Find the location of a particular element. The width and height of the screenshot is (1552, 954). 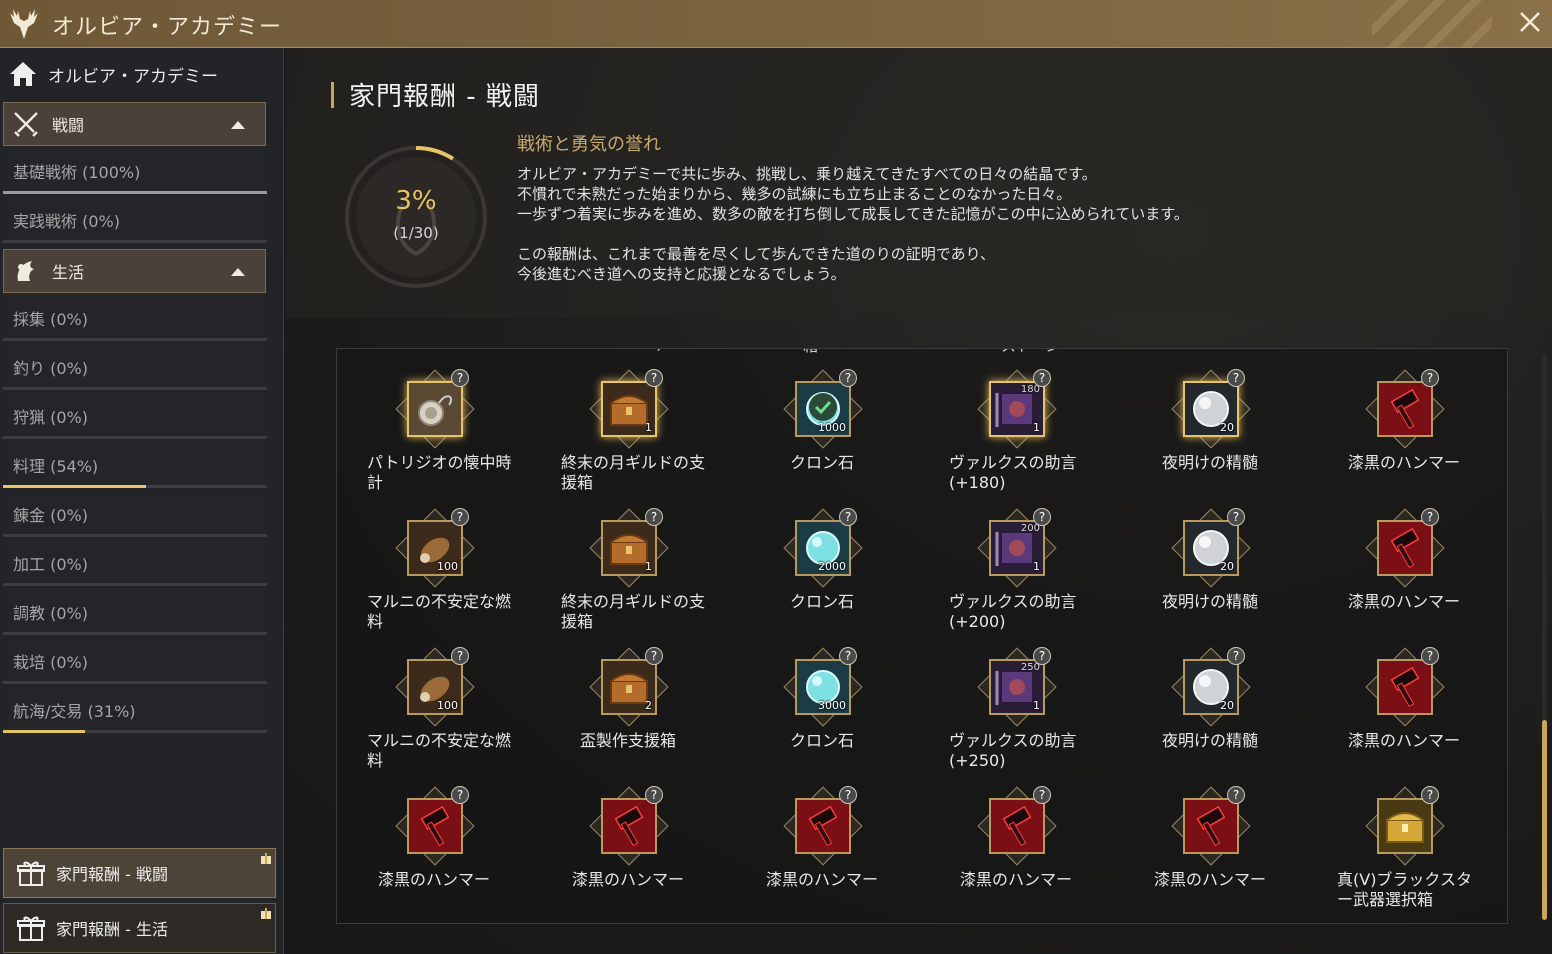

sidebar-item-alchemy: 錬金 (0%) is located at coordinates (135, 513).